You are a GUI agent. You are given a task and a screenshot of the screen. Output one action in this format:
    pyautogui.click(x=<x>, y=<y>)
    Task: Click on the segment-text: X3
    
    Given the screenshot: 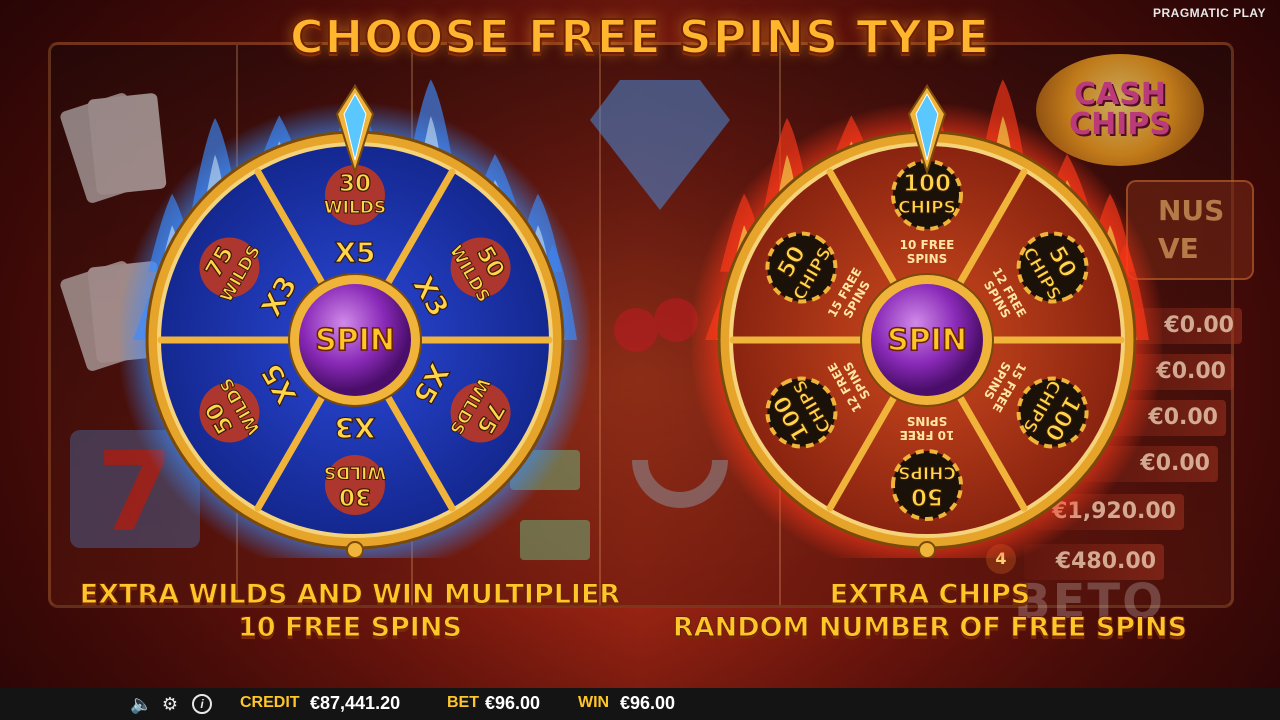 What is the action you would take?
    pyautogui.click(x=354, y=427)
    